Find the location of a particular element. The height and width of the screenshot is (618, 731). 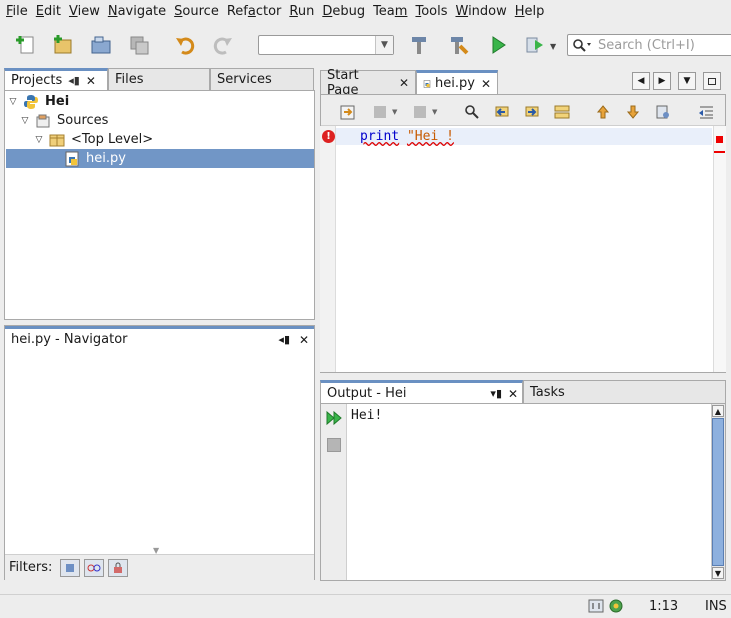

new-project-button is located at coordinates (63, 45).